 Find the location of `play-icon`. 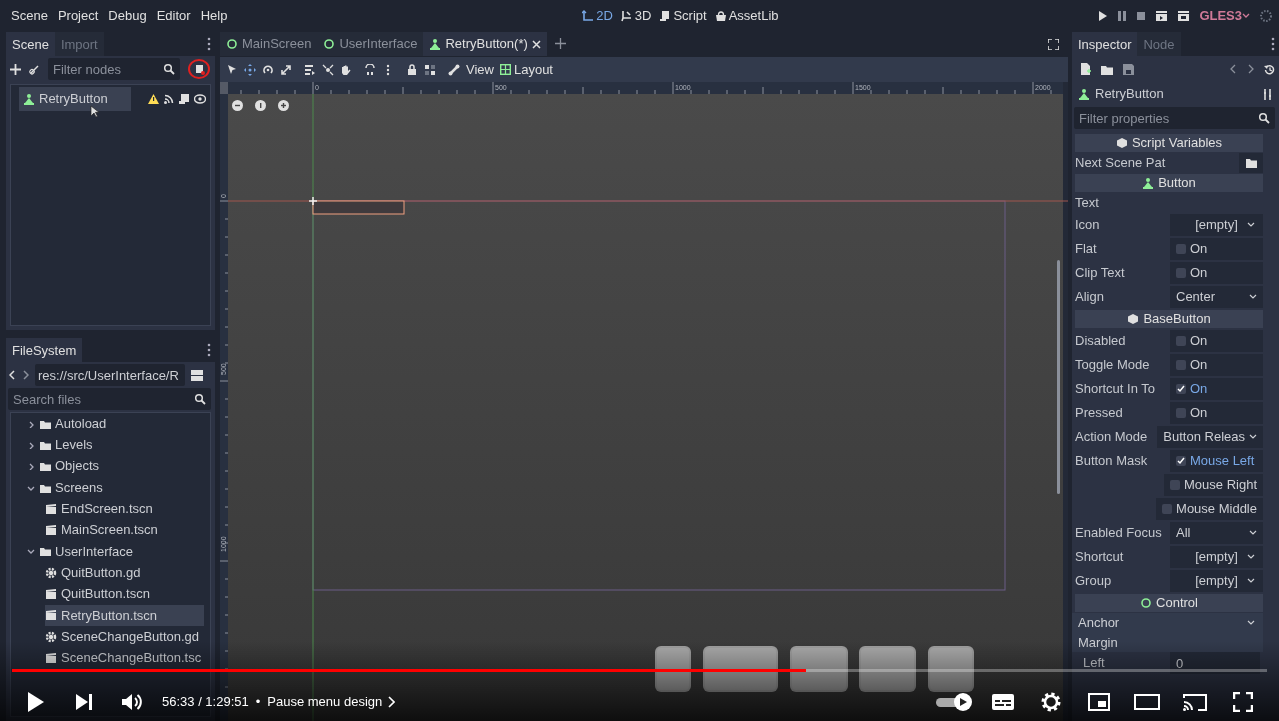

play-icon is located at coordinates (1103, 16).